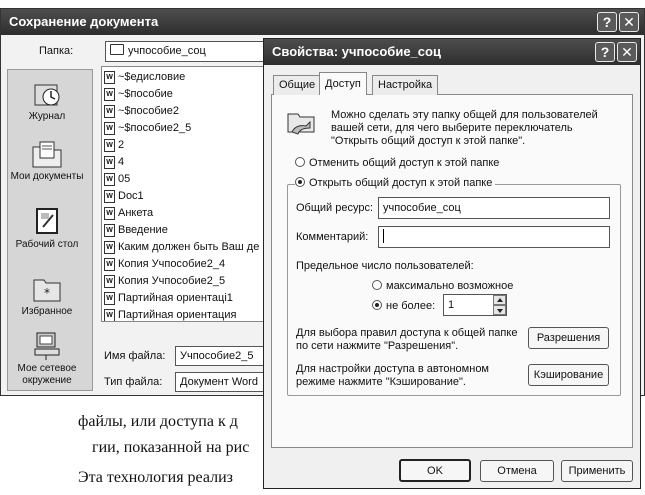 The height and width of the screenshot is (495, 645). Describe the element at coordinates (47, 116) in the screenshot. I see `place-history-label: Журнал` at that location.